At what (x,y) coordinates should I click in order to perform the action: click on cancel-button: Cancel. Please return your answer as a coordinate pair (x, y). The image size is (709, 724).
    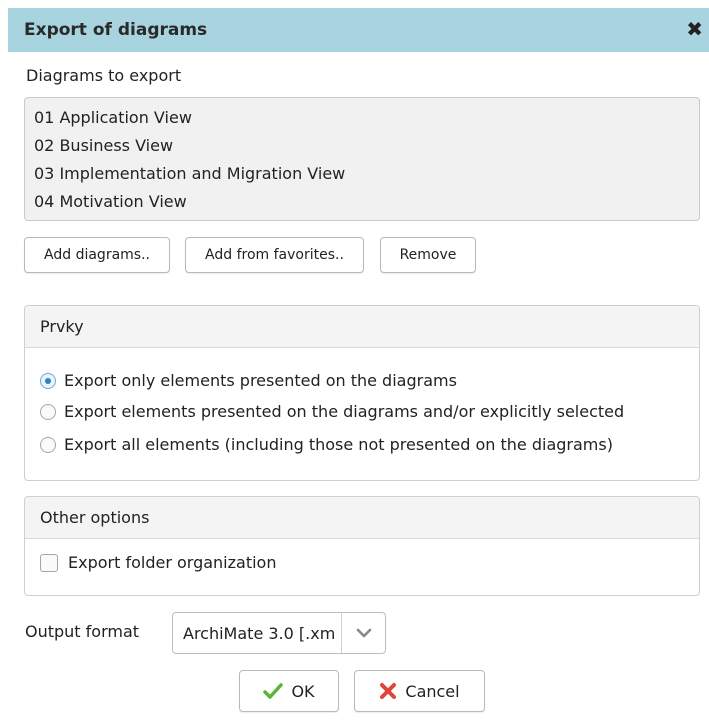
    Looking at the image, I should click on (419, 691).